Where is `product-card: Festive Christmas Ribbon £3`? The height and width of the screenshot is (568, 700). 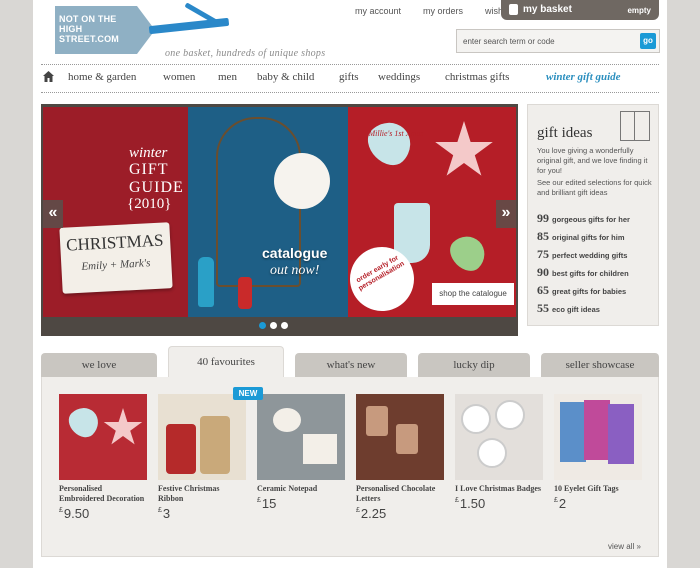 product-card: Festive Christmas Ribbon £3 is located at coordinates (202, 457).